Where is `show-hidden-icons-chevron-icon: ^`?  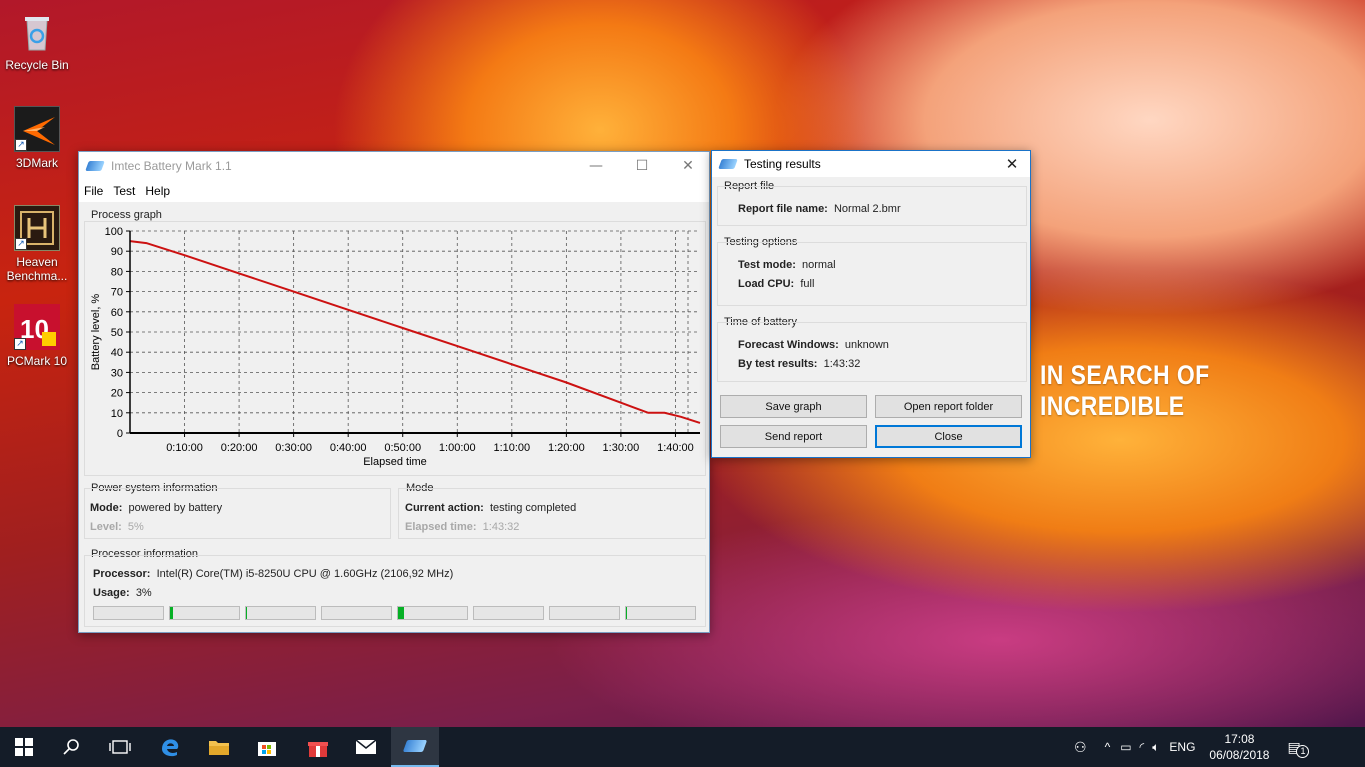
show-hidden-icons-chevron-icon: ^ is located at coordinates (1108, 747).